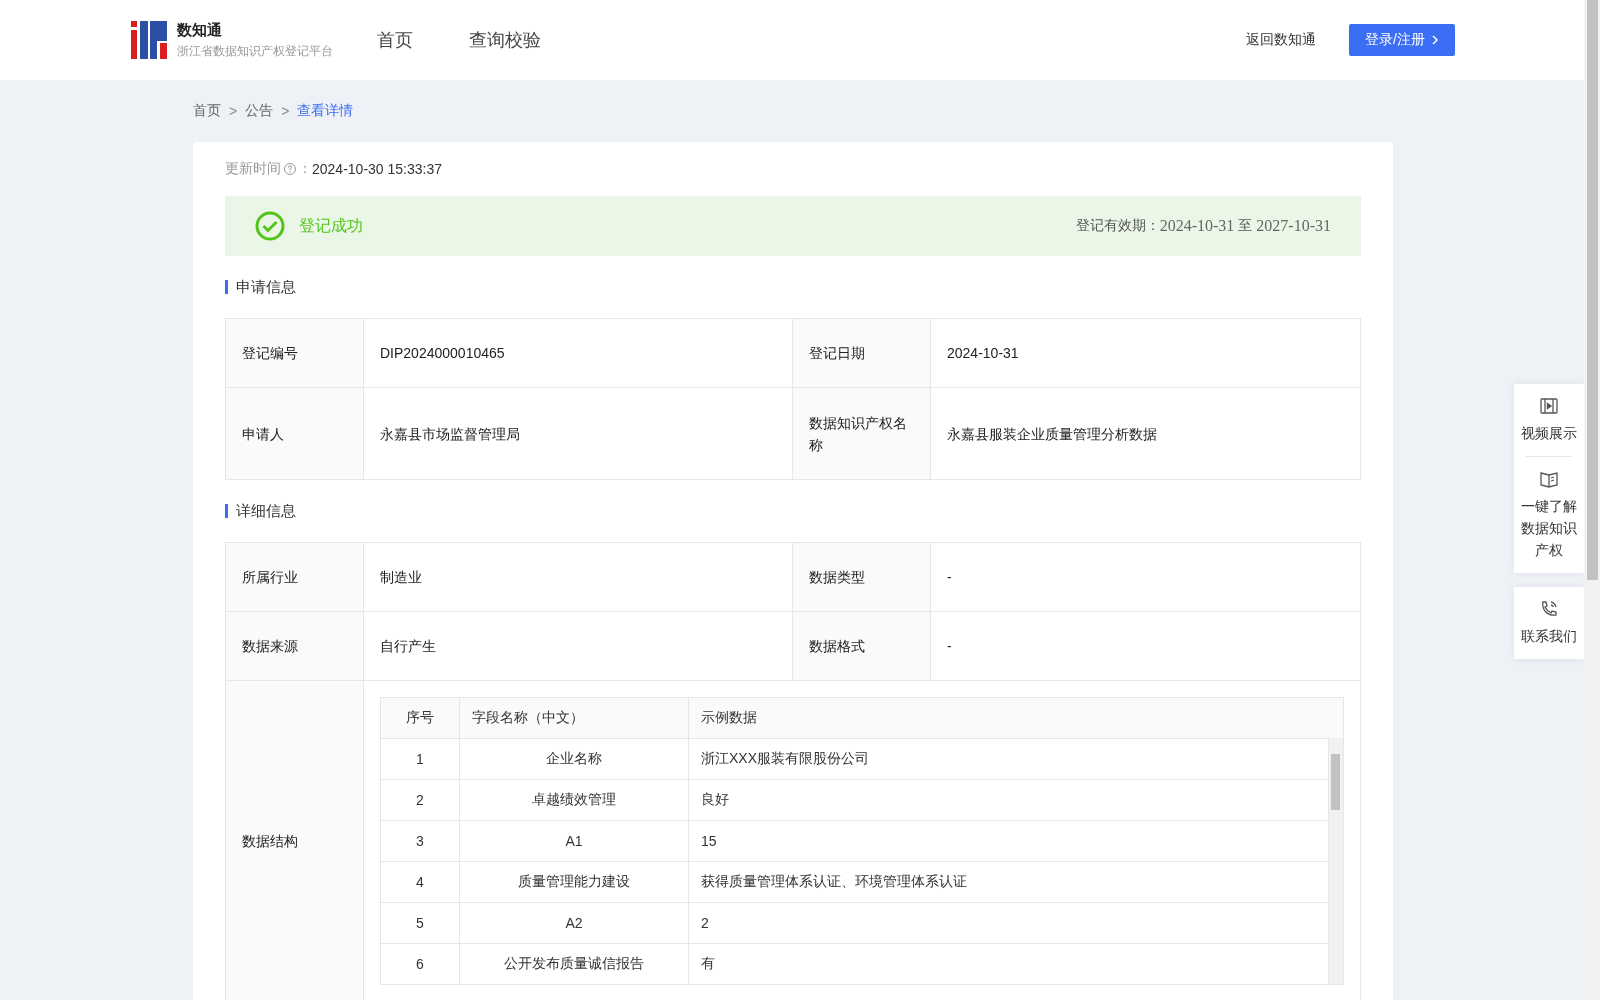 The image size is (1600, 1000). What do you see at coordinates (1146, 434) in the screenshot?
I see `field-value: 永嘉县服装企业质量管理分析数据` at bounding box center [1146, 434].